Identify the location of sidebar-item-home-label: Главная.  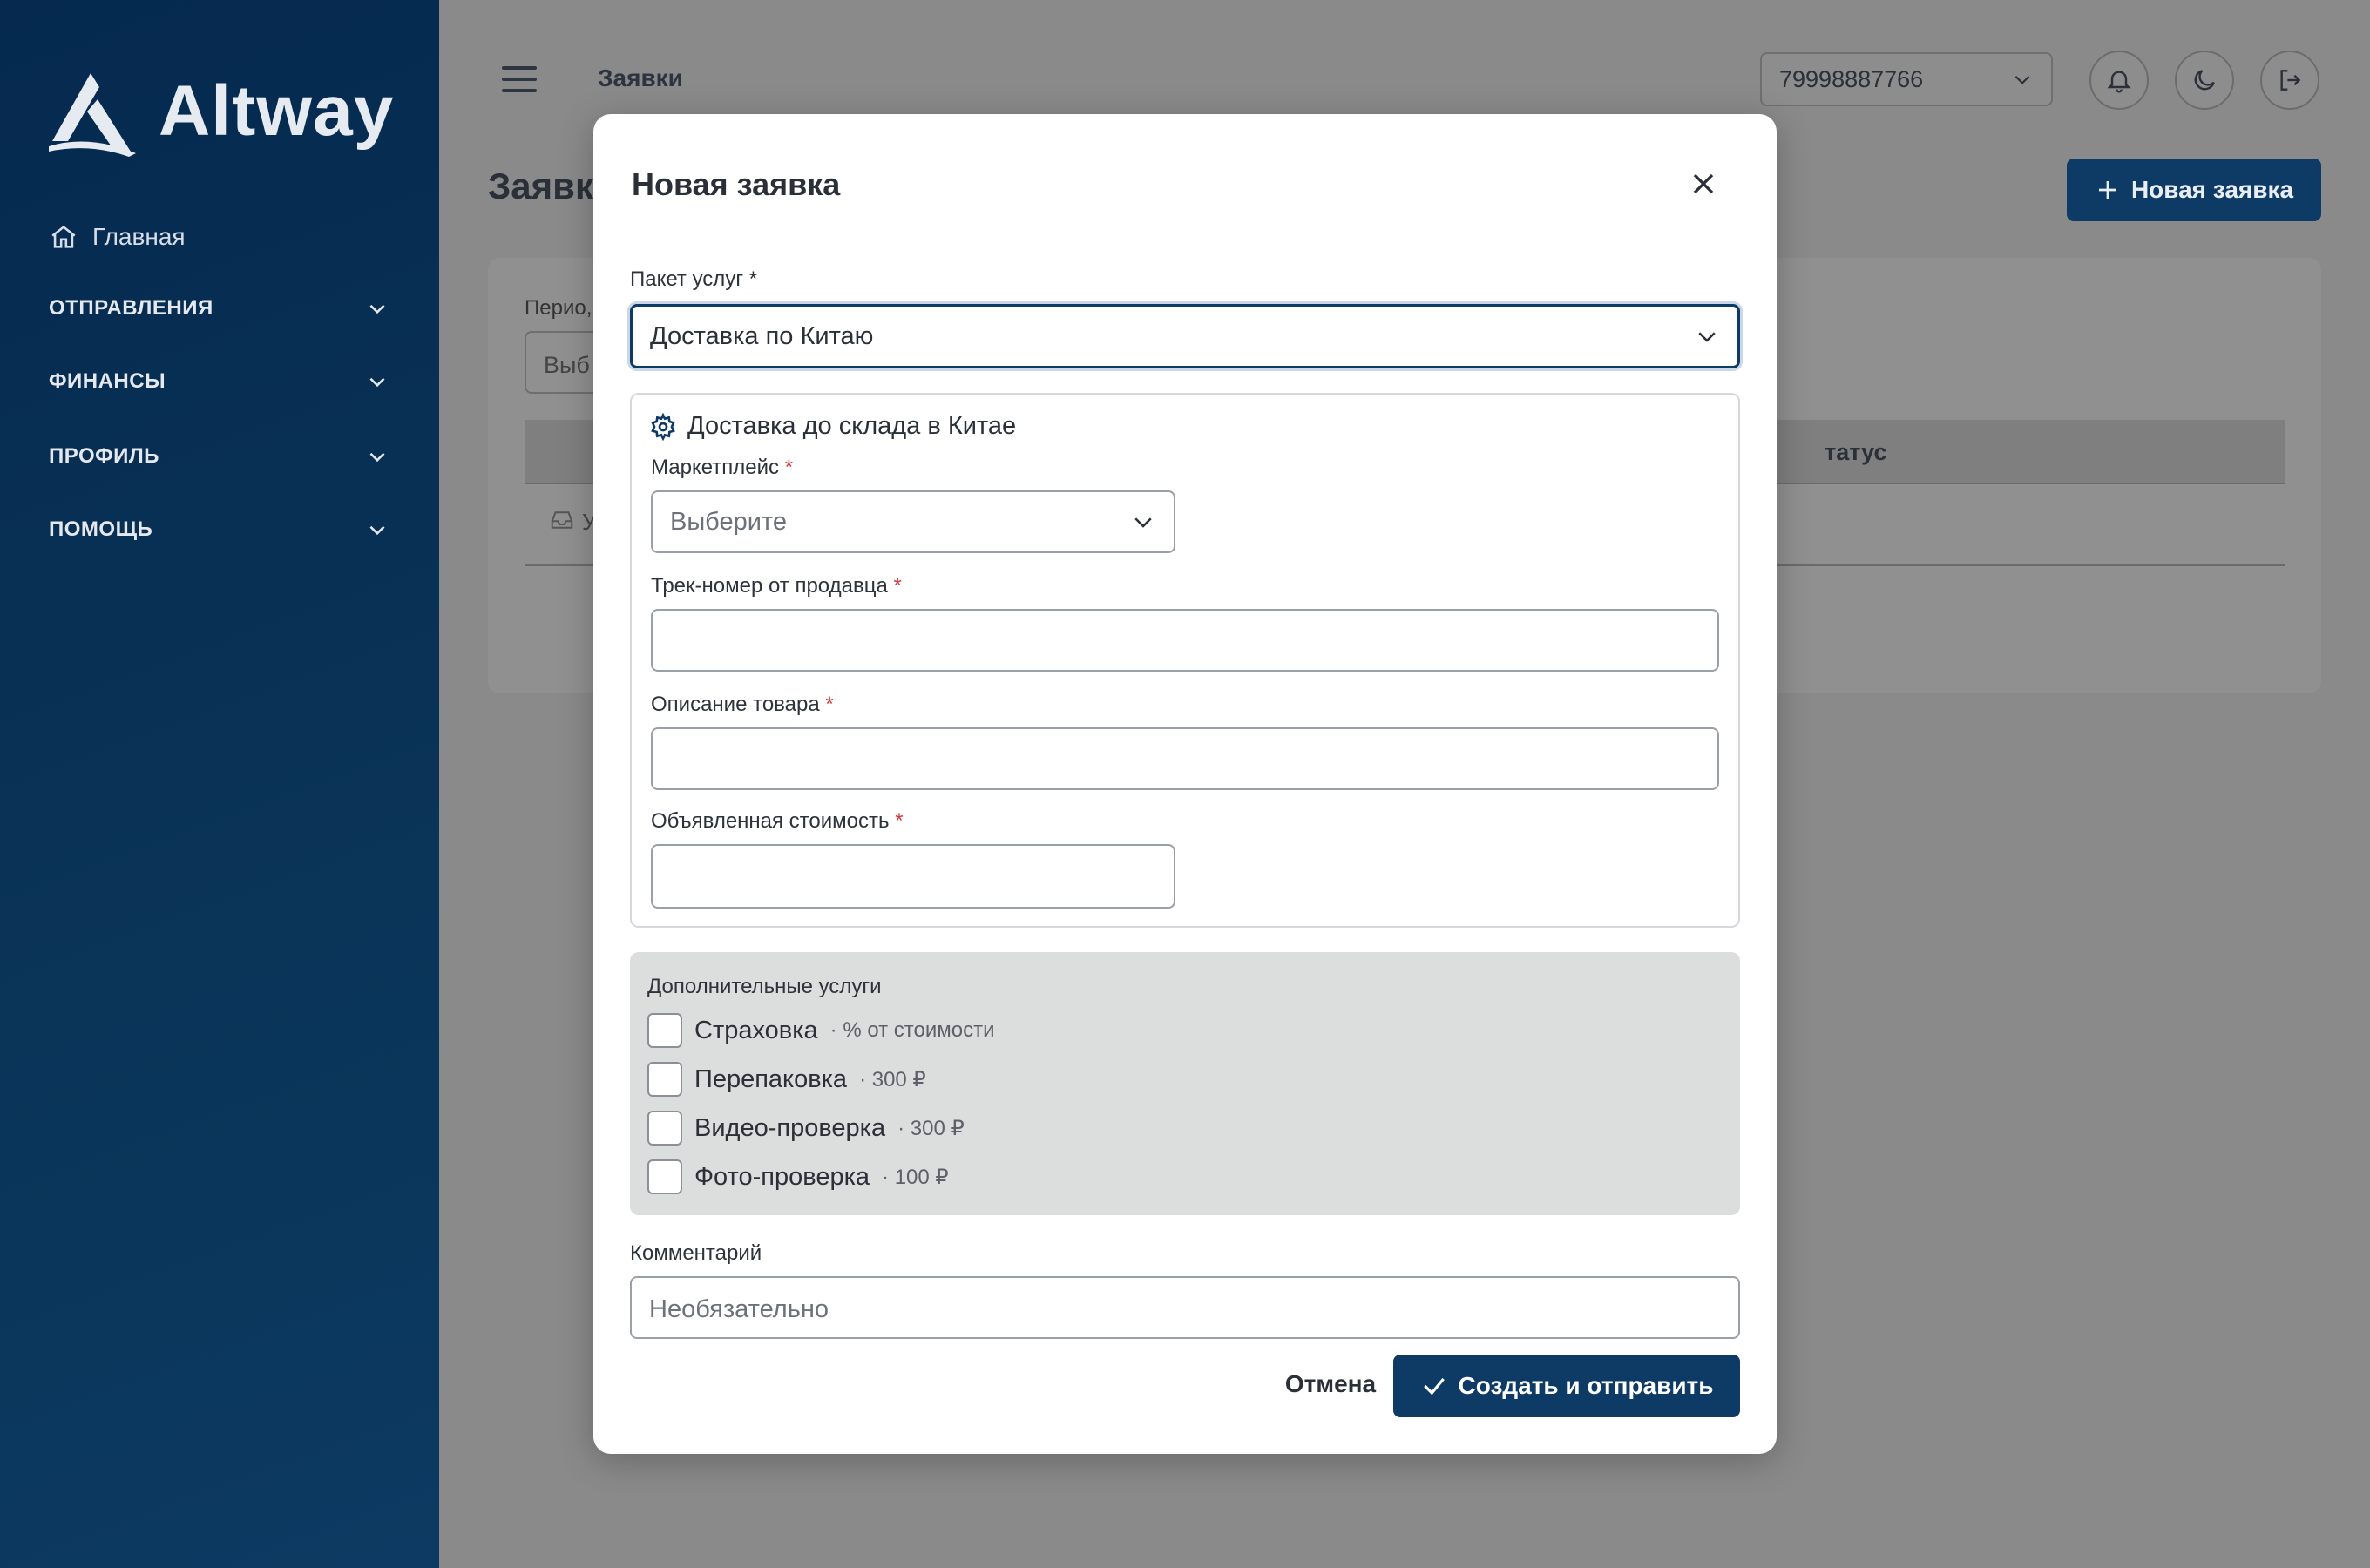
(139, 236).